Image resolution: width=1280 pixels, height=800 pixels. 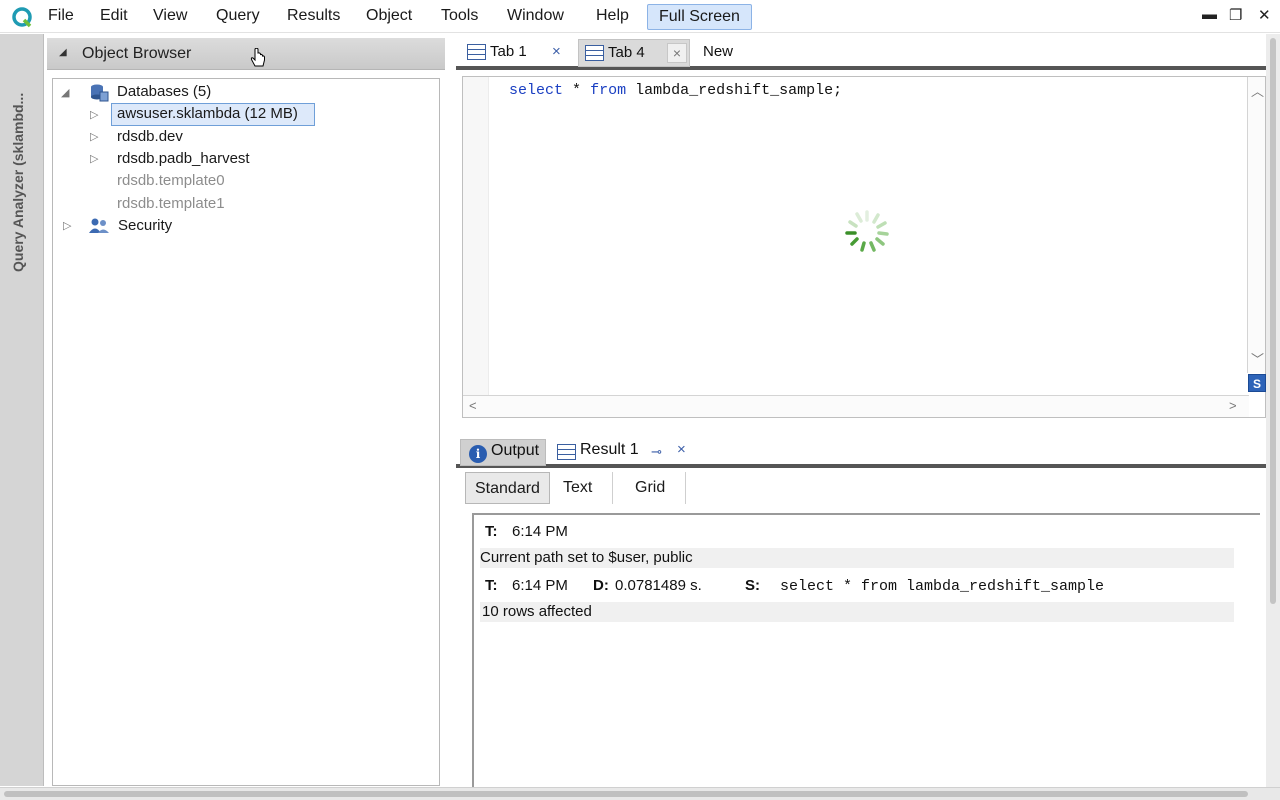 I want to click on tab-4-close-icon: ×, so click(x=677, y=53).